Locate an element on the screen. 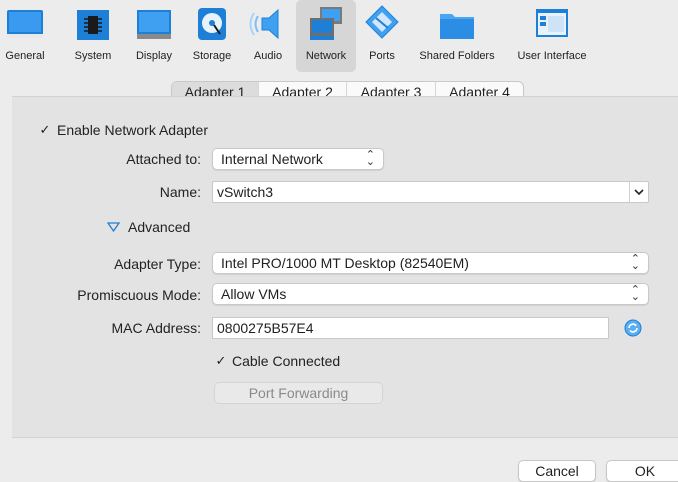 The image size is (678, 482). toolbar-storage-label: Storage is located at coordinates (212, 56).